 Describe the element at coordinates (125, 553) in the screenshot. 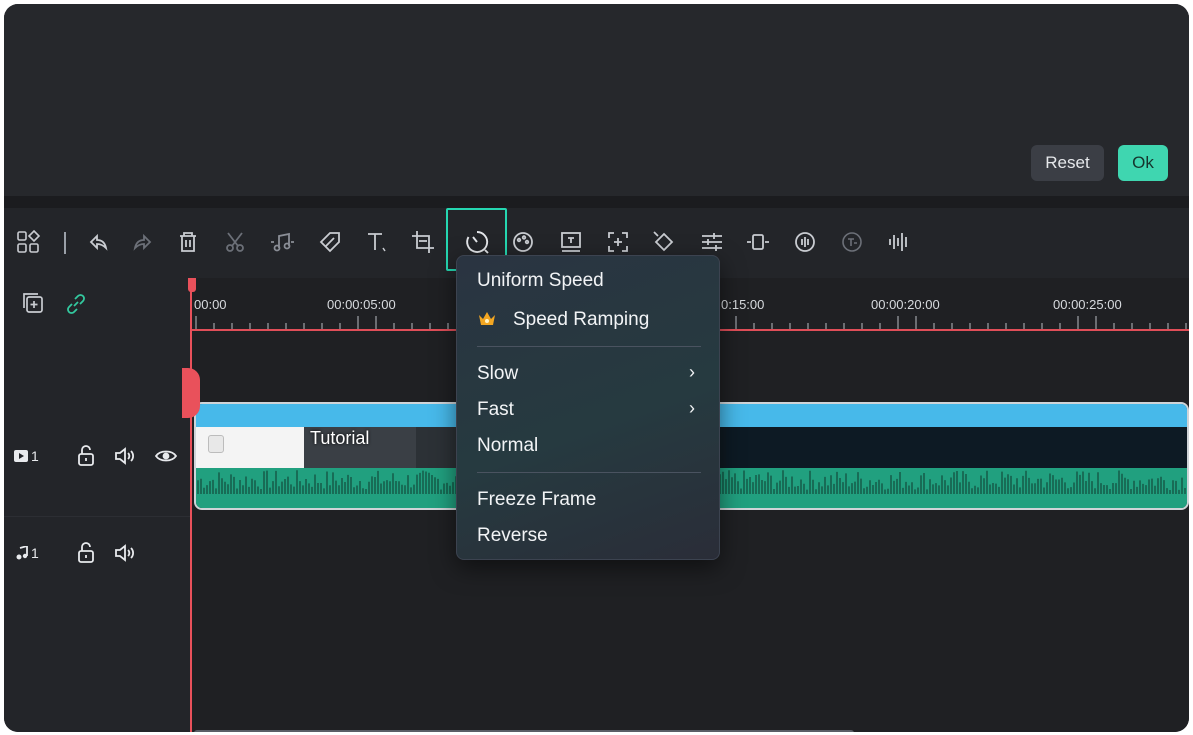

I see `audio-volume-icon` at that location.